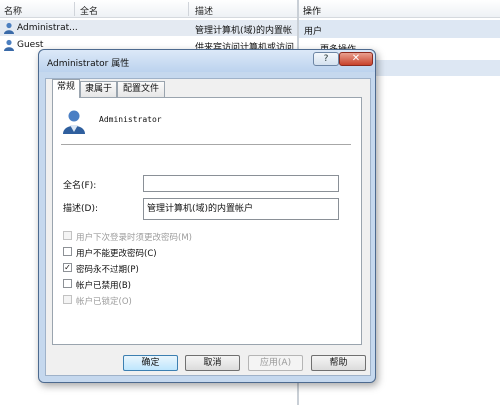 The image size is (500, 405). Describe the element at coordinates (207, 61) in the screenshot. I see `dialog-titlebar: Administrator 属性 ? ✕` at that location.